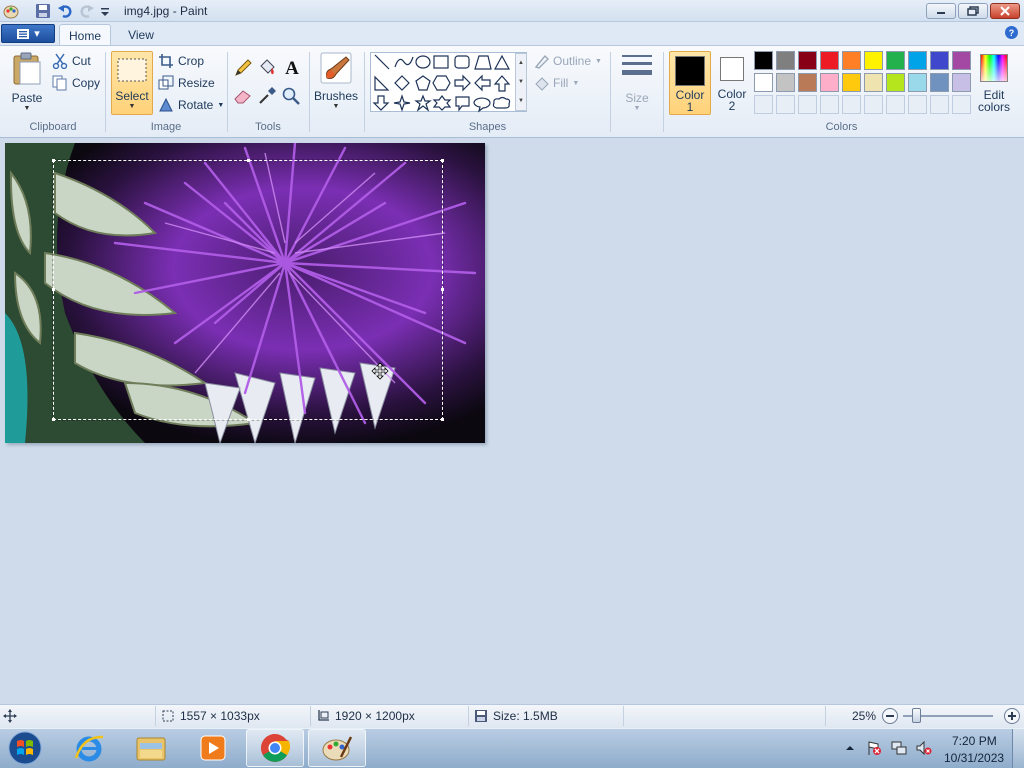 The height and width of the screenshot is (768, 1024). Describe the element at coordinates (924, 748) in the screenshot. I see `volume-muted-icon` at that location.